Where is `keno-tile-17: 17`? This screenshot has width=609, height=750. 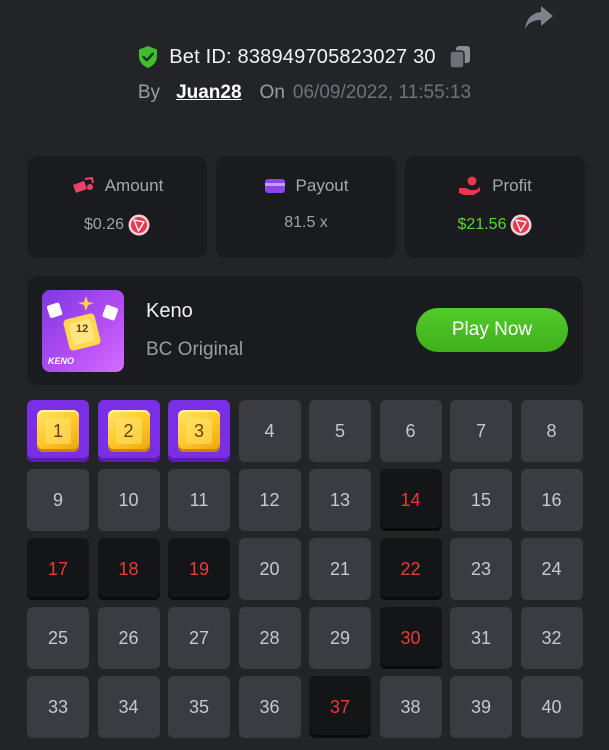
keno-tile-17: 17 is located at coordinates (58, 569).